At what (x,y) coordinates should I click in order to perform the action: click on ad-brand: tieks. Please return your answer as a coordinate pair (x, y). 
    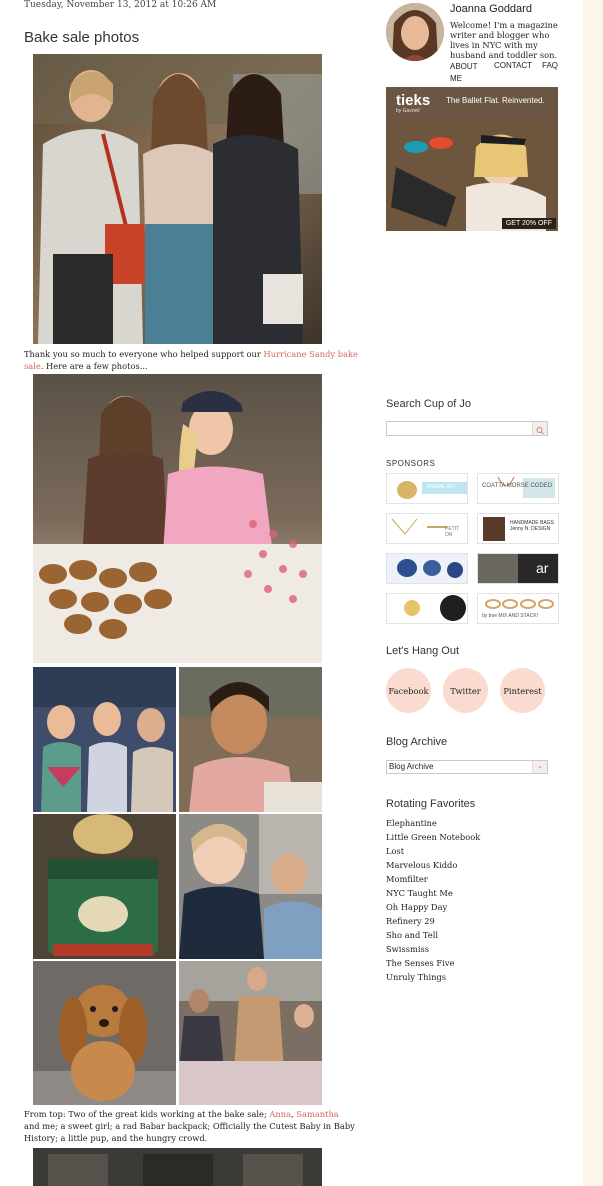
    Looking at the image, I should click on (413, 100).